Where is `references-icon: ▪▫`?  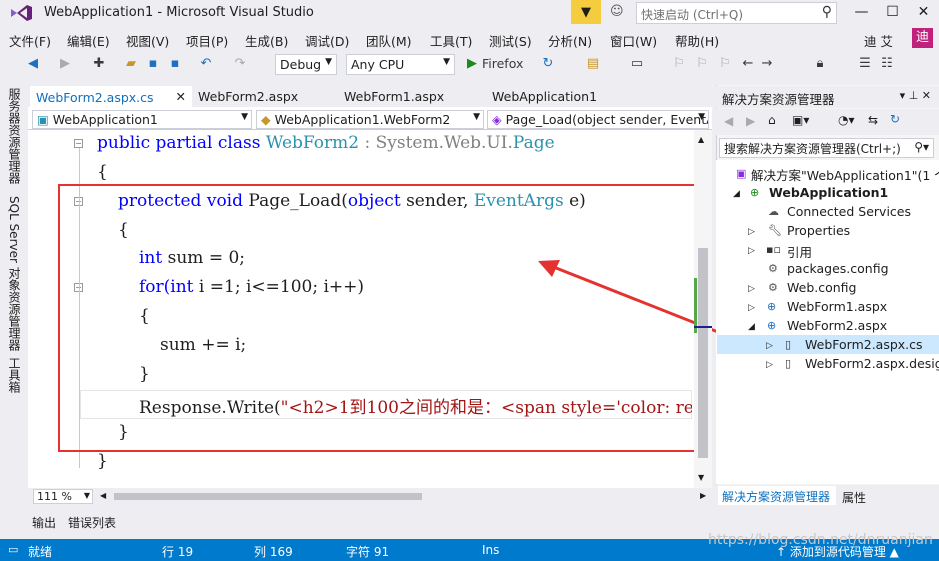 references-icon: ▪▫ is located at coordinates (773, 249).